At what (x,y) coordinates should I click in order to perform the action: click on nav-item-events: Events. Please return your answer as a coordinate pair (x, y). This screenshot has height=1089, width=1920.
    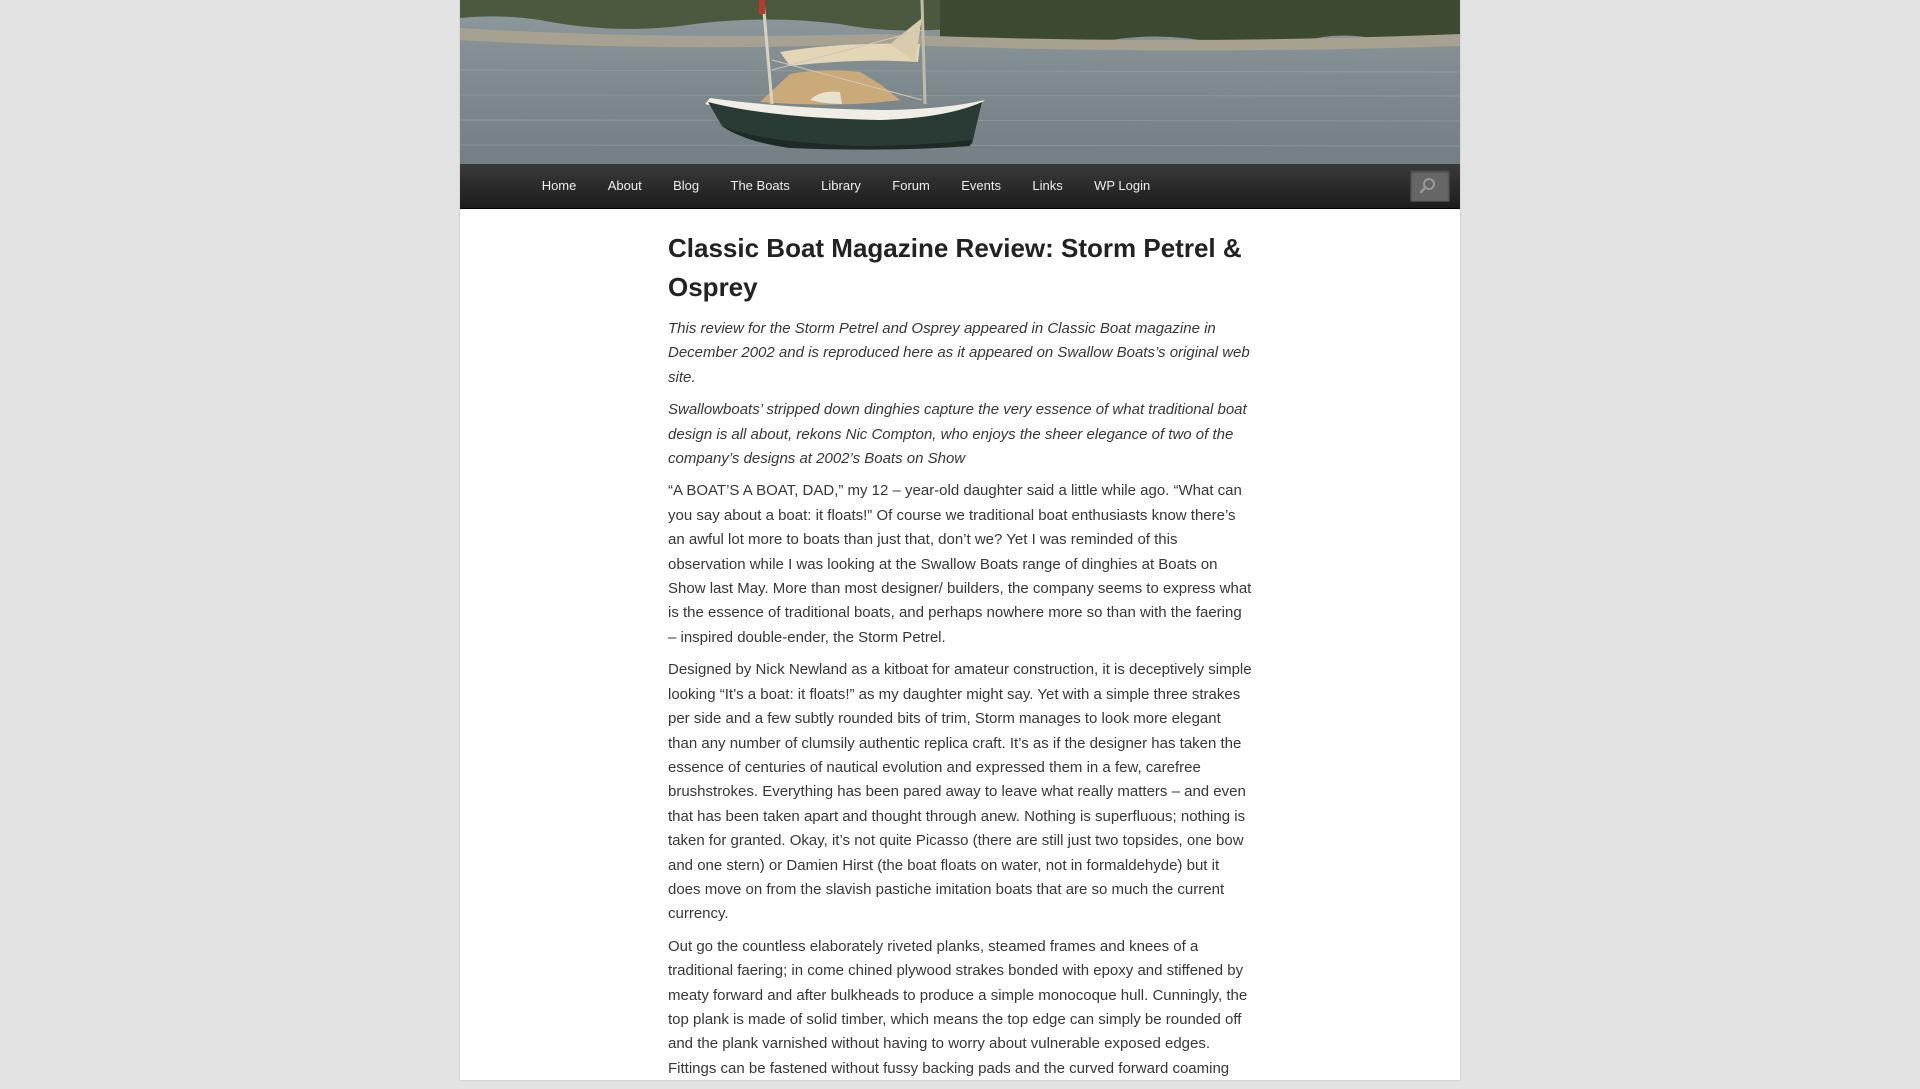
    Looking at the image, I should click on (981, 186).